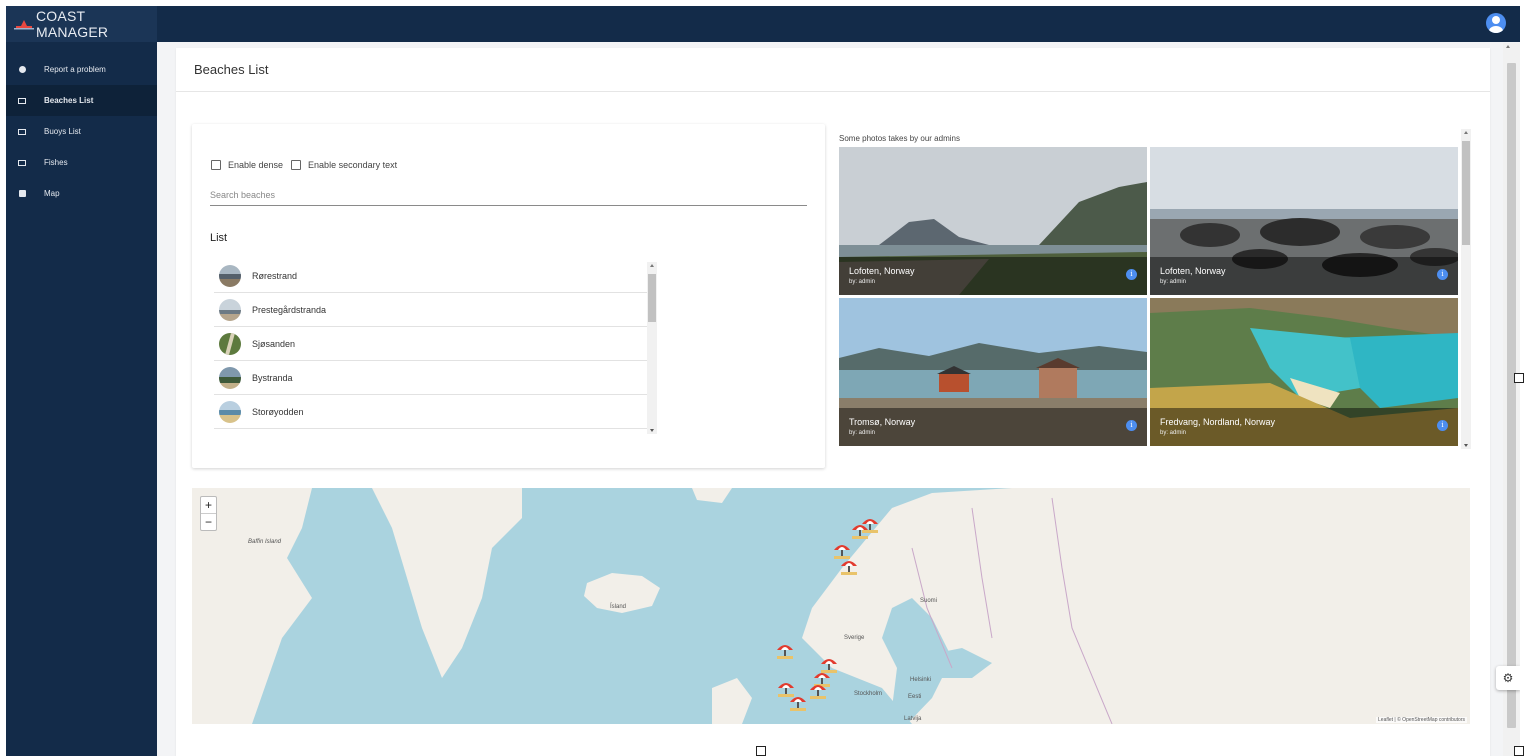  Describe the element at coordinates (275, 275) in the screenshot. I see `beach-name: Rørestrand` at that location.